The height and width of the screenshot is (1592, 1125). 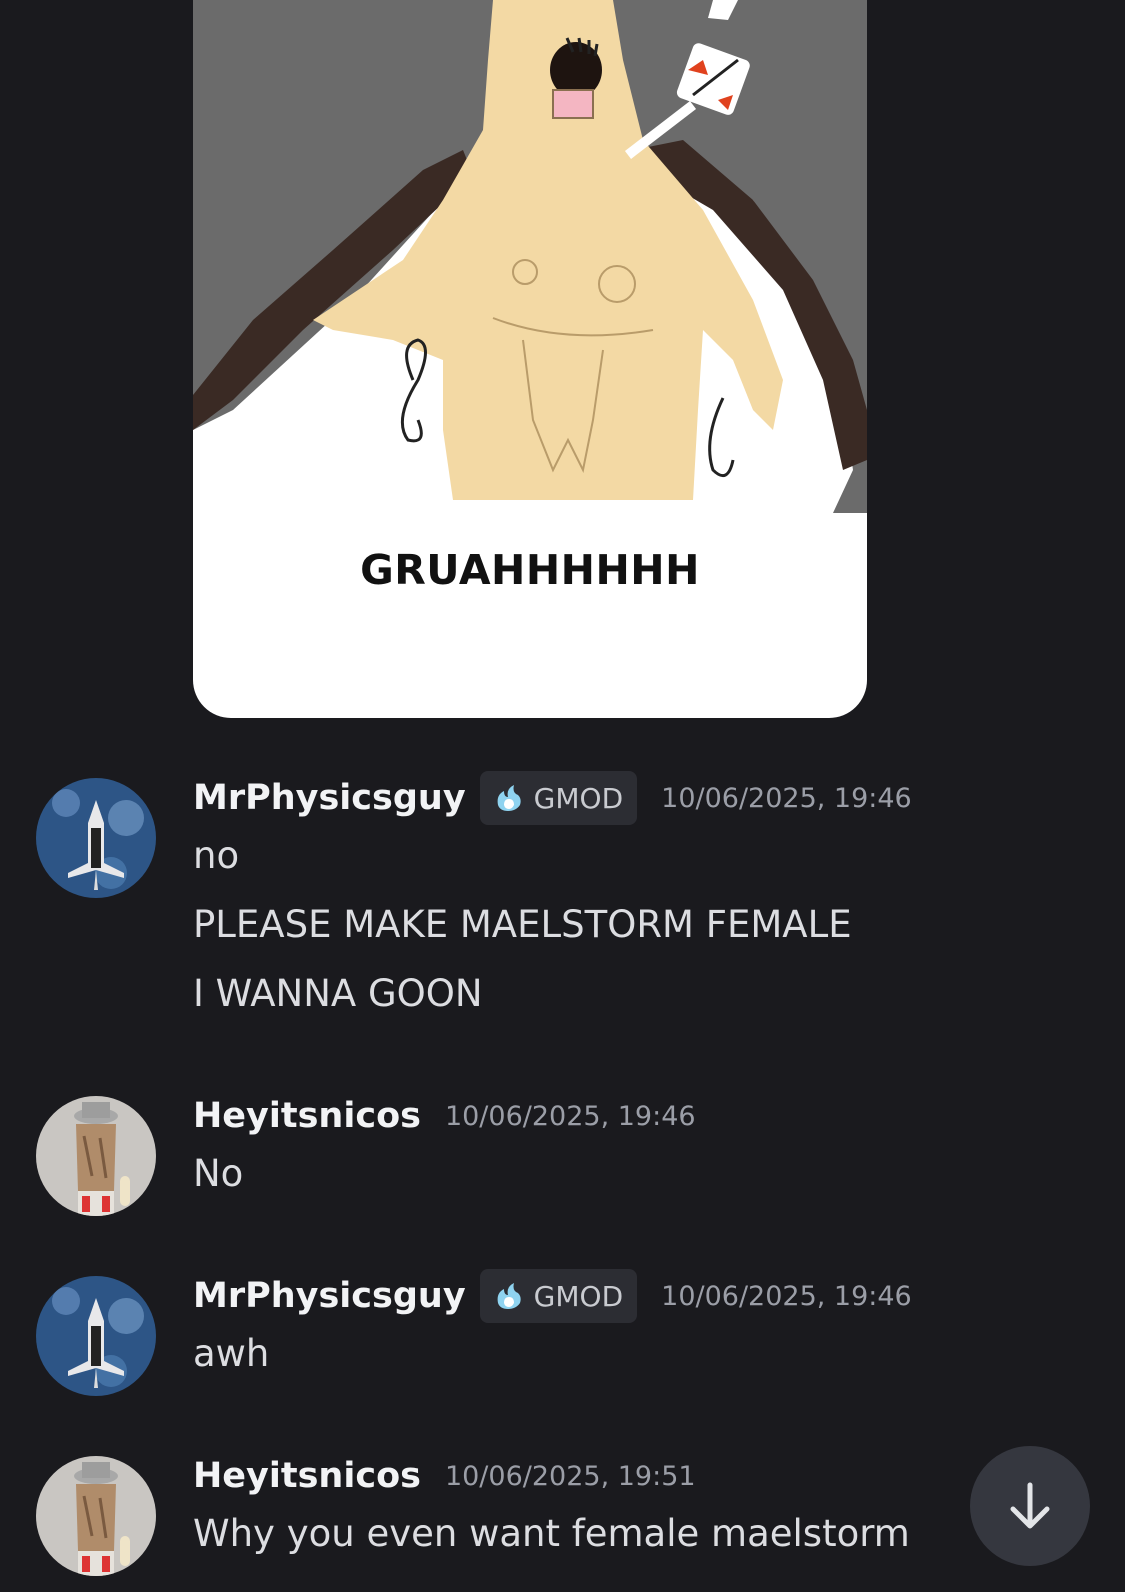 I want to click on jump-to-bottom-button, so click(x=1030, y=1506).